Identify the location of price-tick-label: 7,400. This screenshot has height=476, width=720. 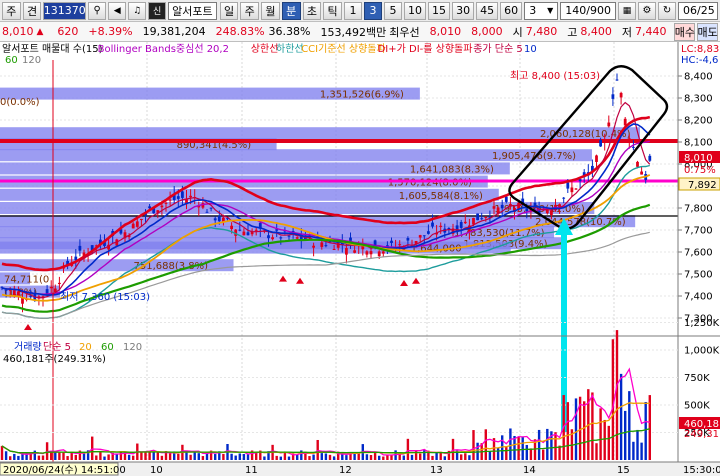
(698, 297).